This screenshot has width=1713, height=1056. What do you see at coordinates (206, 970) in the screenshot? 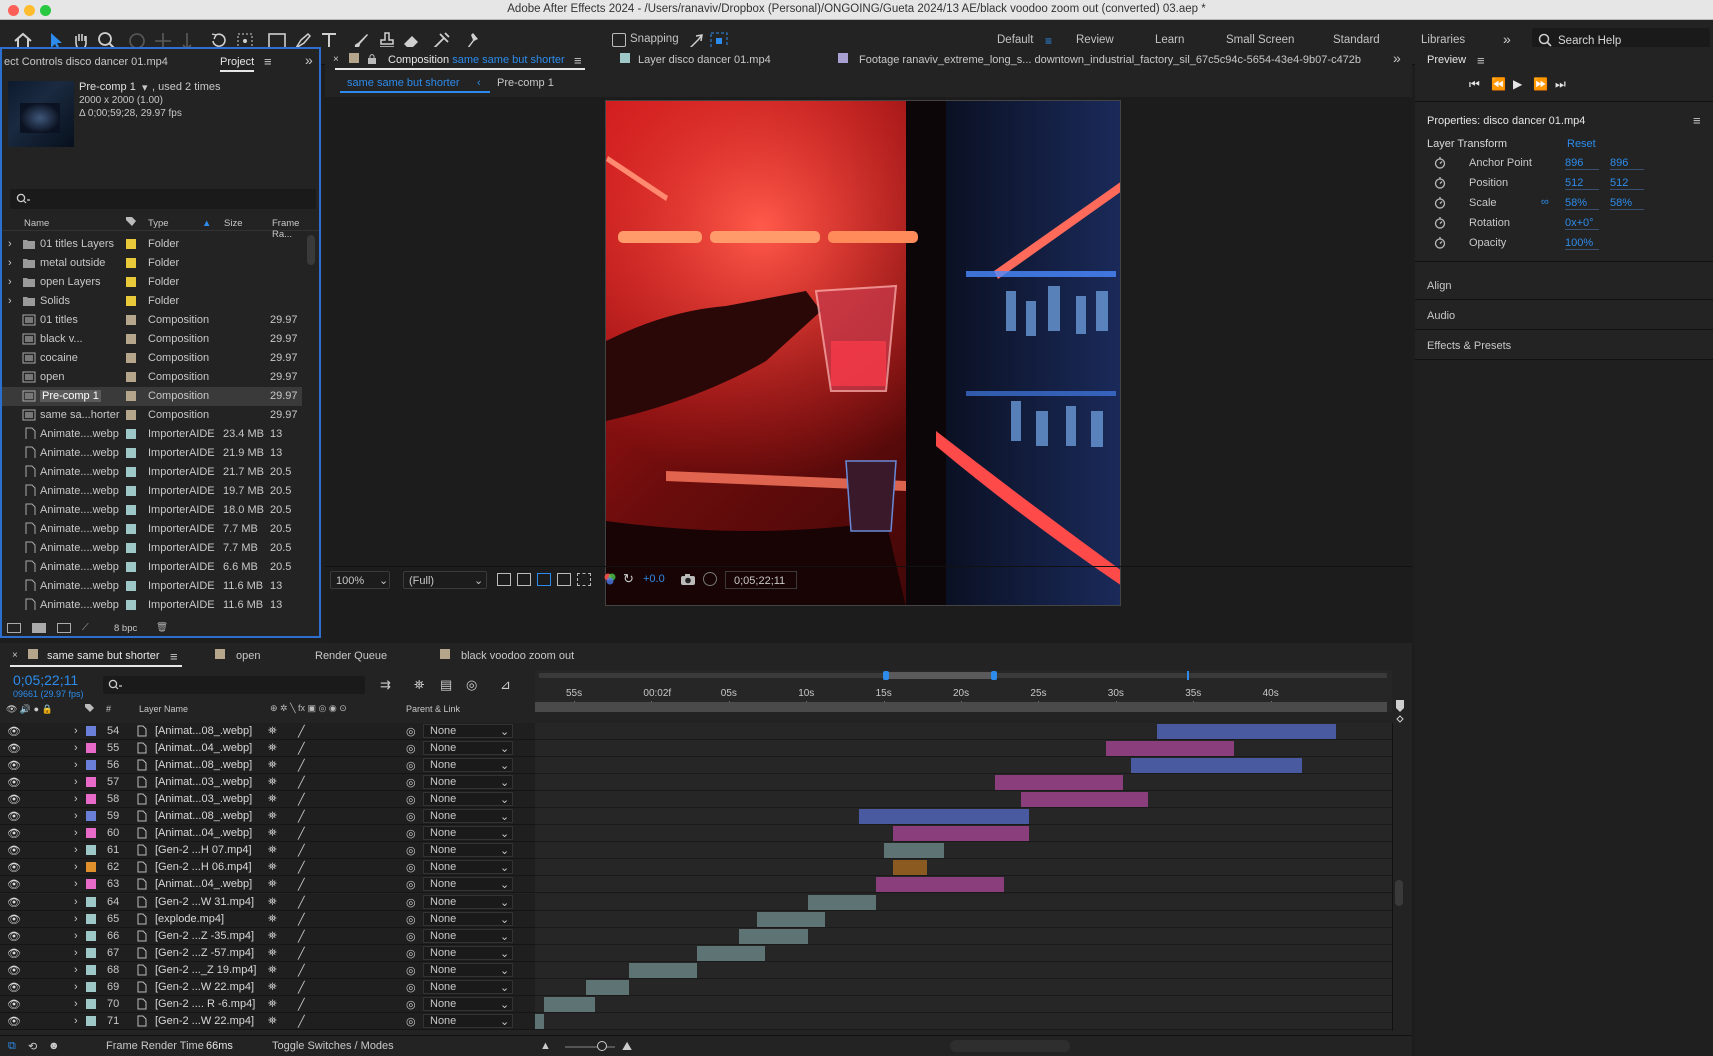
I see `layer-name: [Gen-2 ..._Z 19.mp4]` at bounding box center [206, 970].